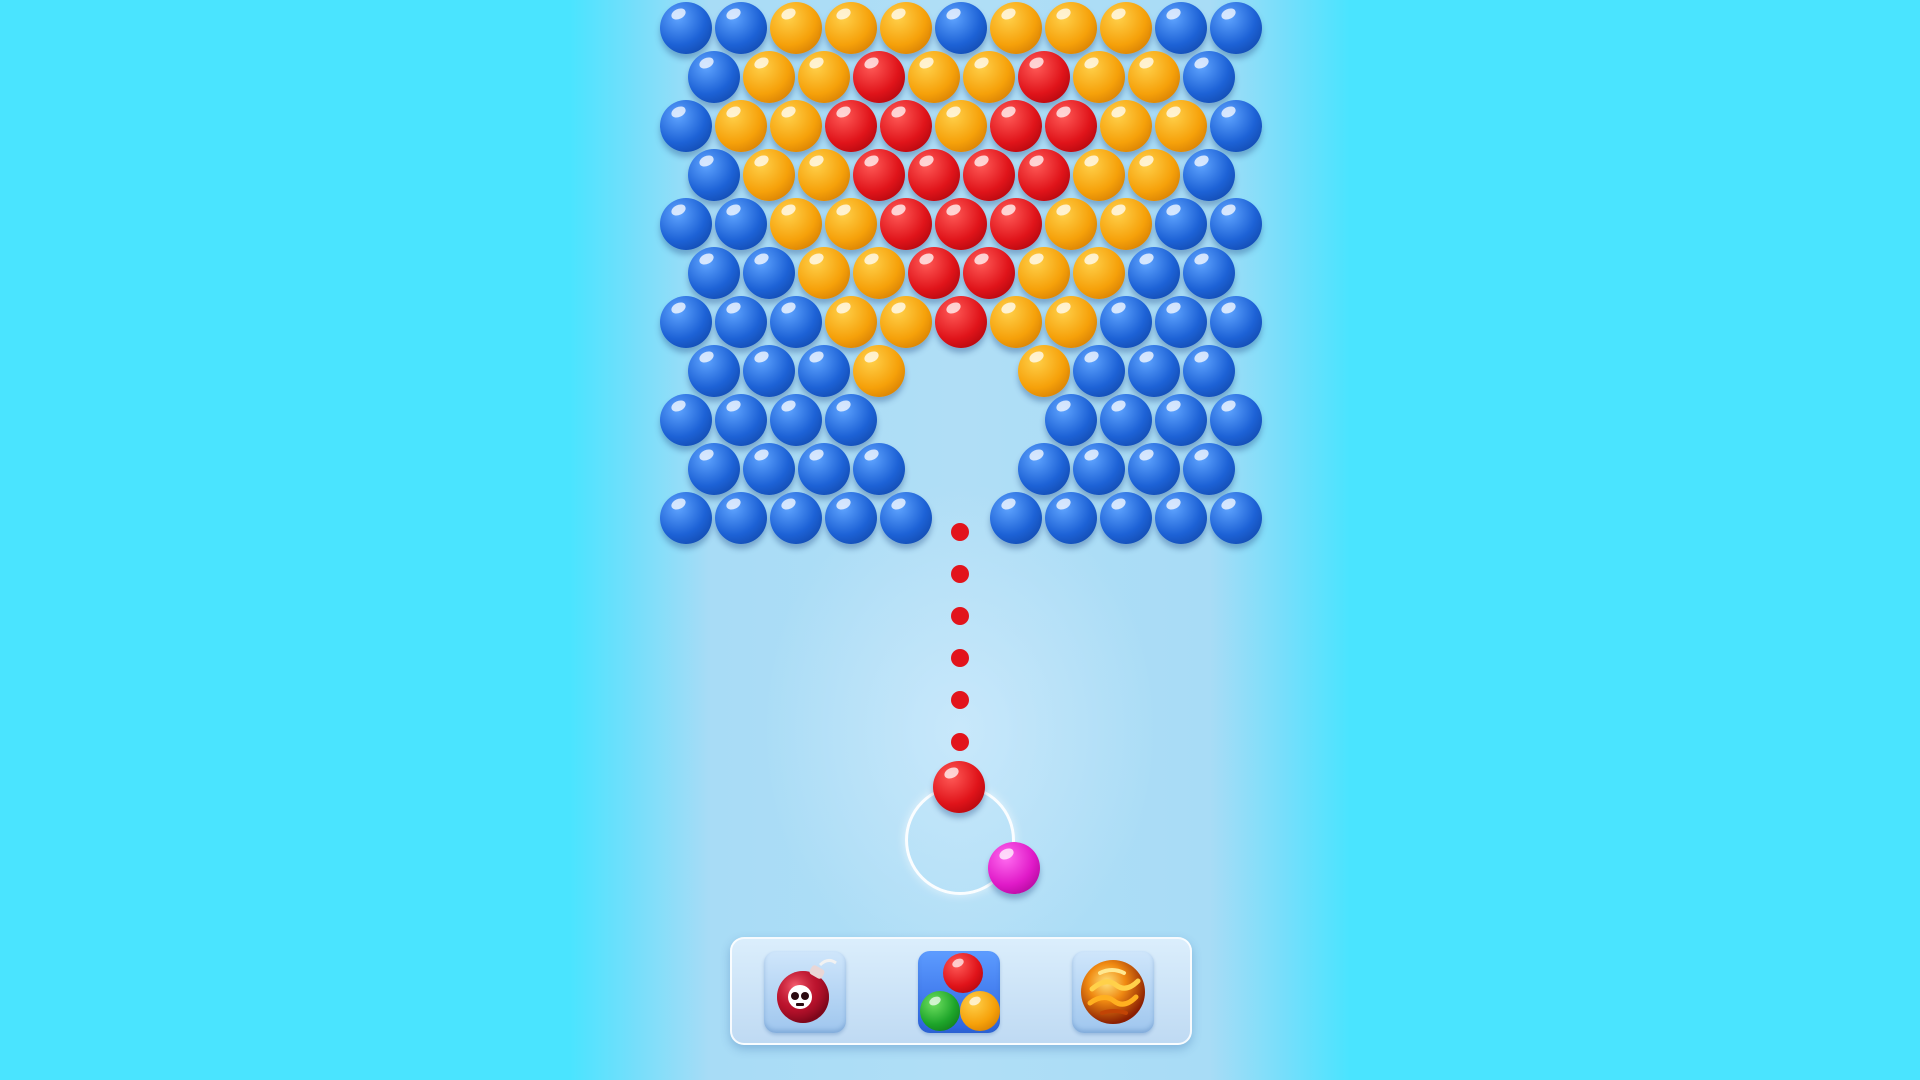  I want to click on booster-bomb-button, so click(805, 992).